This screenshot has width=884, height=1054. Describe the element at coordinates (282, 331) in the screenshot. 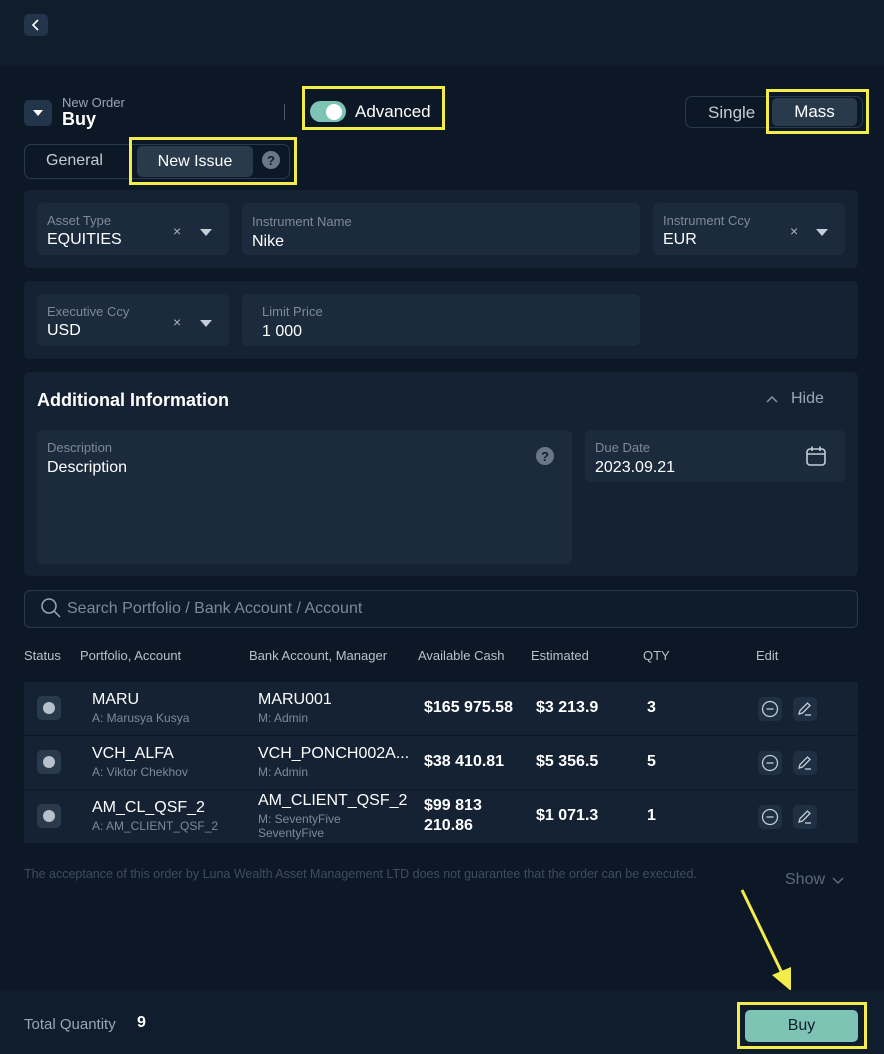

I see `limit-price-value: 1 000` at that location.